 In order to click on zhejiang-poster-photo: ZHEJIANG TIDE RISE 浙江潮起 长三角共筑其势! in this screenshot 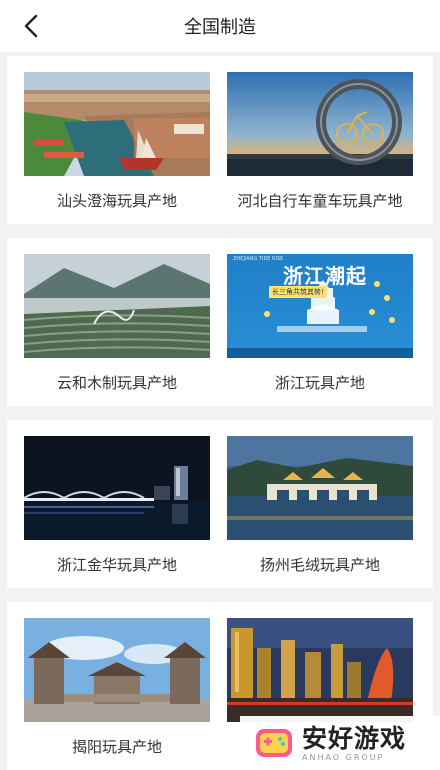, I will do `click(320, 306)`.